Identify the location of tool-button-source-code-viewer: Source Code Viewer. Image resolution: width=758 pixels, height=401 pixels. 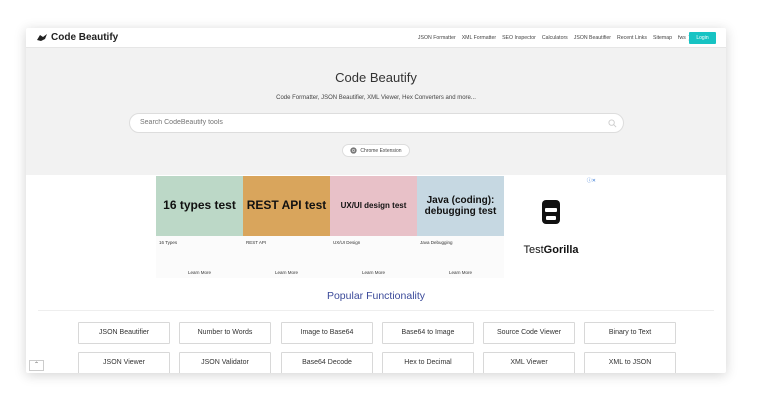
(529, 333).